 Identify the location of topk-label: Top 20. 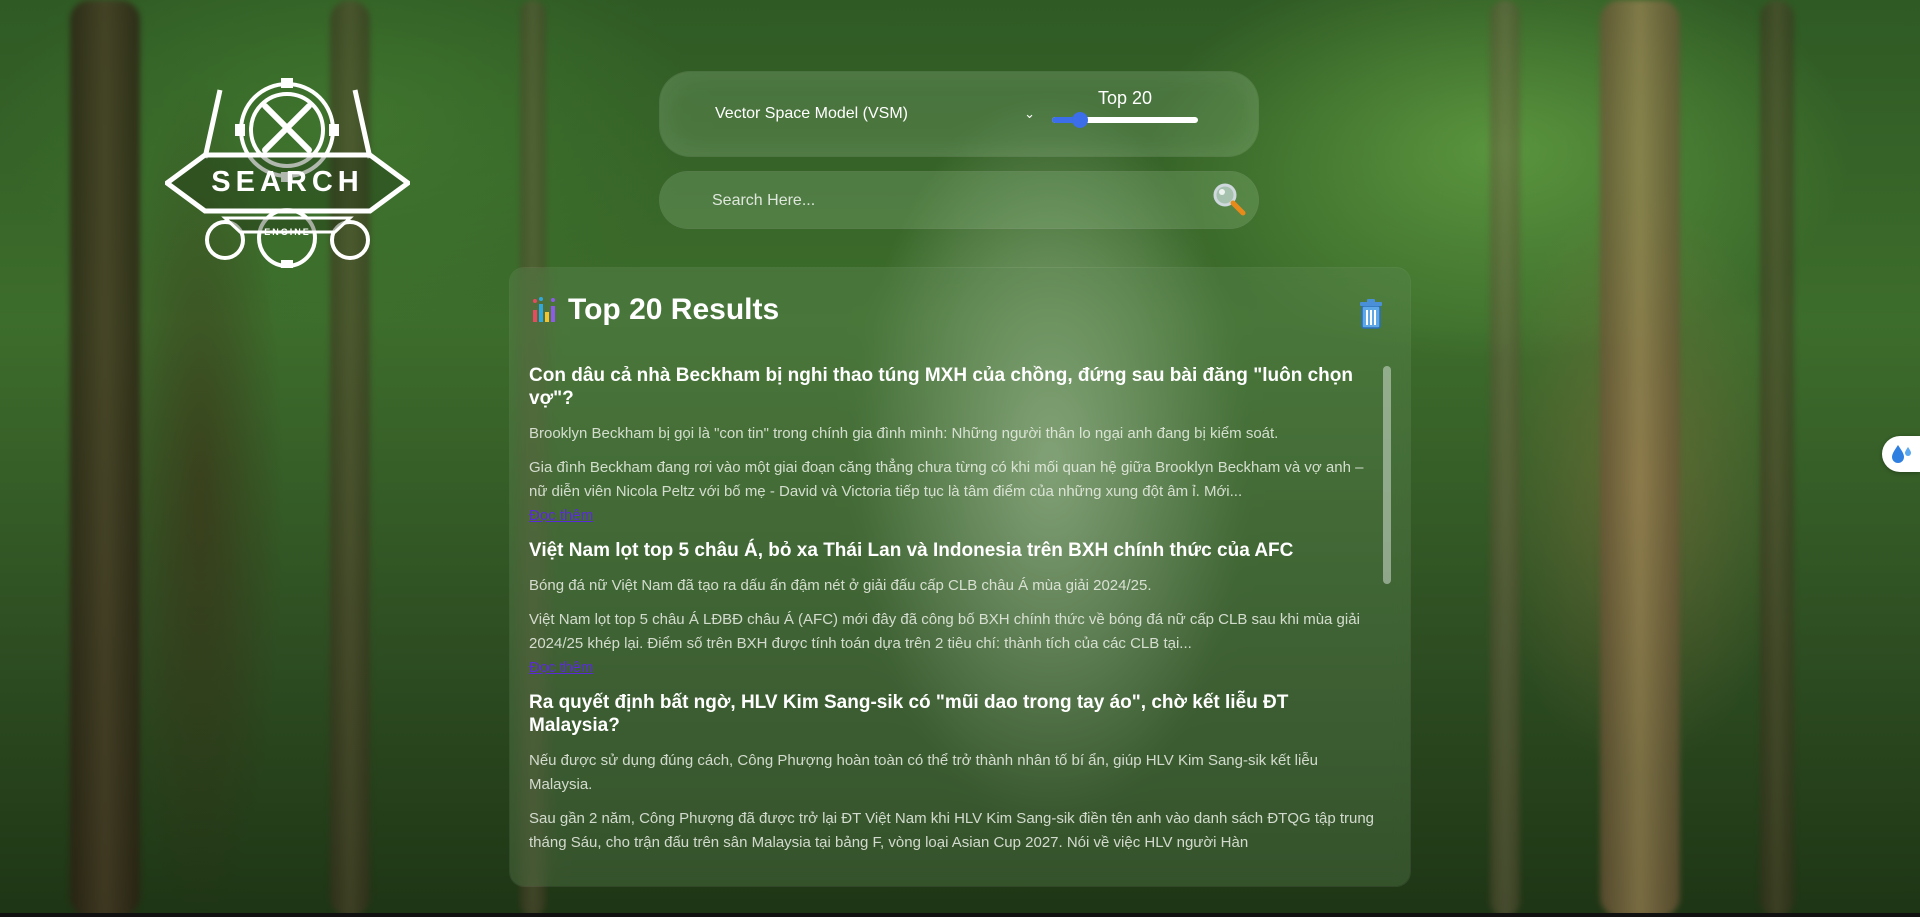
(1125, 98).